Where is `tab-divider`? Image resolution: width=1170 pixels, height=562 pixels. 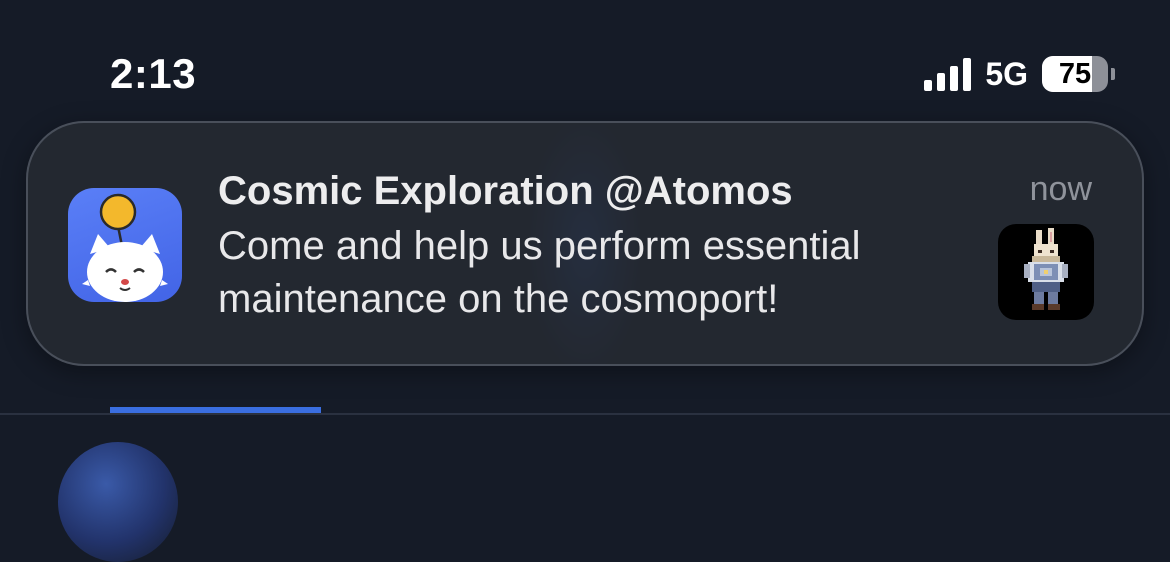 tab-divider is located at coordinates (585, 414).